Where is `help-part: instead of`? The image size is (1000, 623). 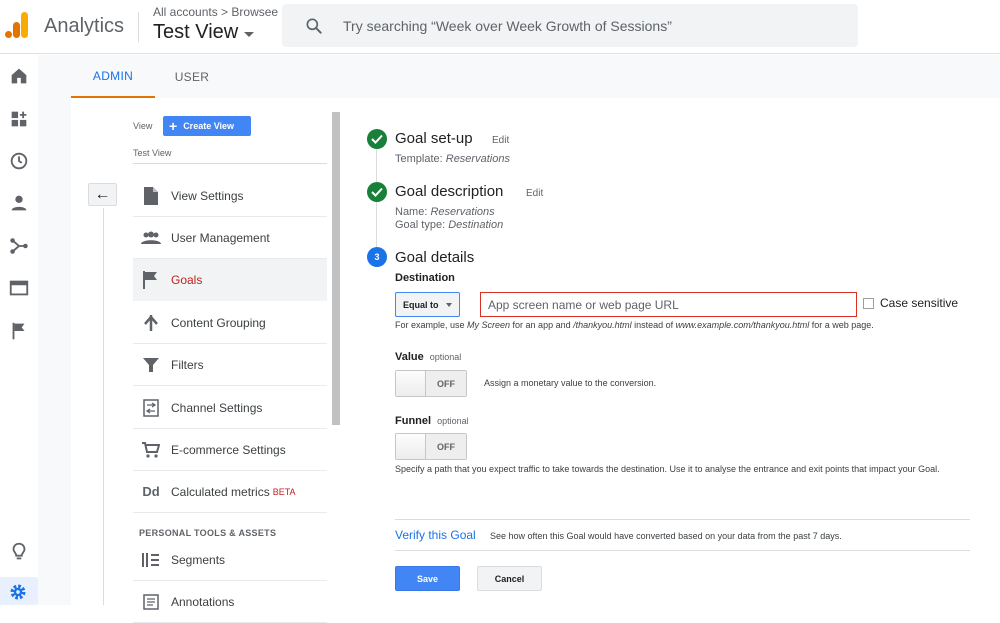
help-part: instead of is located at coordinates (653, 325).